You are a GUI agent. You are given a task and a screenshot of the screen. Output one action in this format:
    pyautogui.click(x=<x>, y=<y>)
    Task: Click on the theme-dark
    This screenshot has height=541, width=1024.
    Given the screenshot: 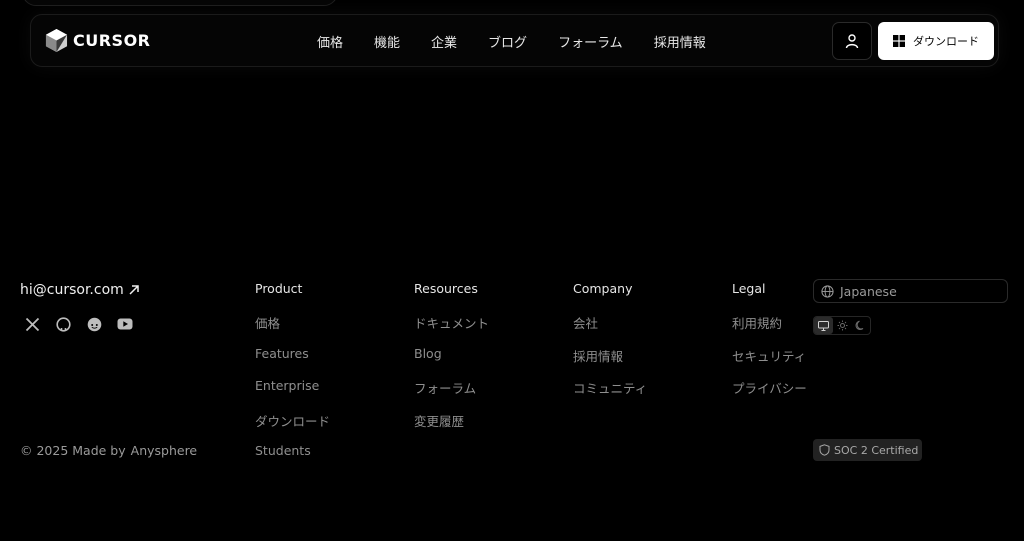 What is the action you would take?
    pyautogui.click(x=860, y=325)
    